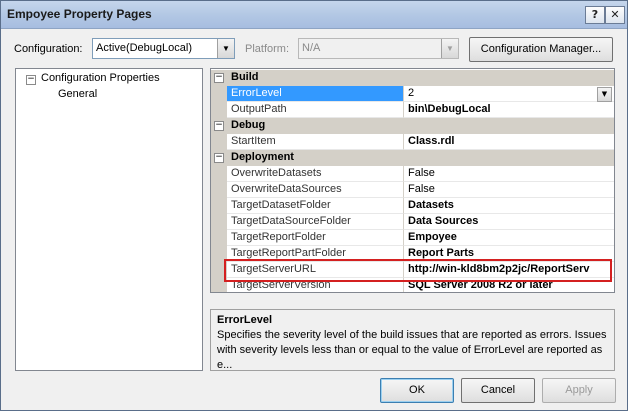  Describe the element at coordinates (509, 238) in the screenshot. I see `property-value: Empoyee` at that location.